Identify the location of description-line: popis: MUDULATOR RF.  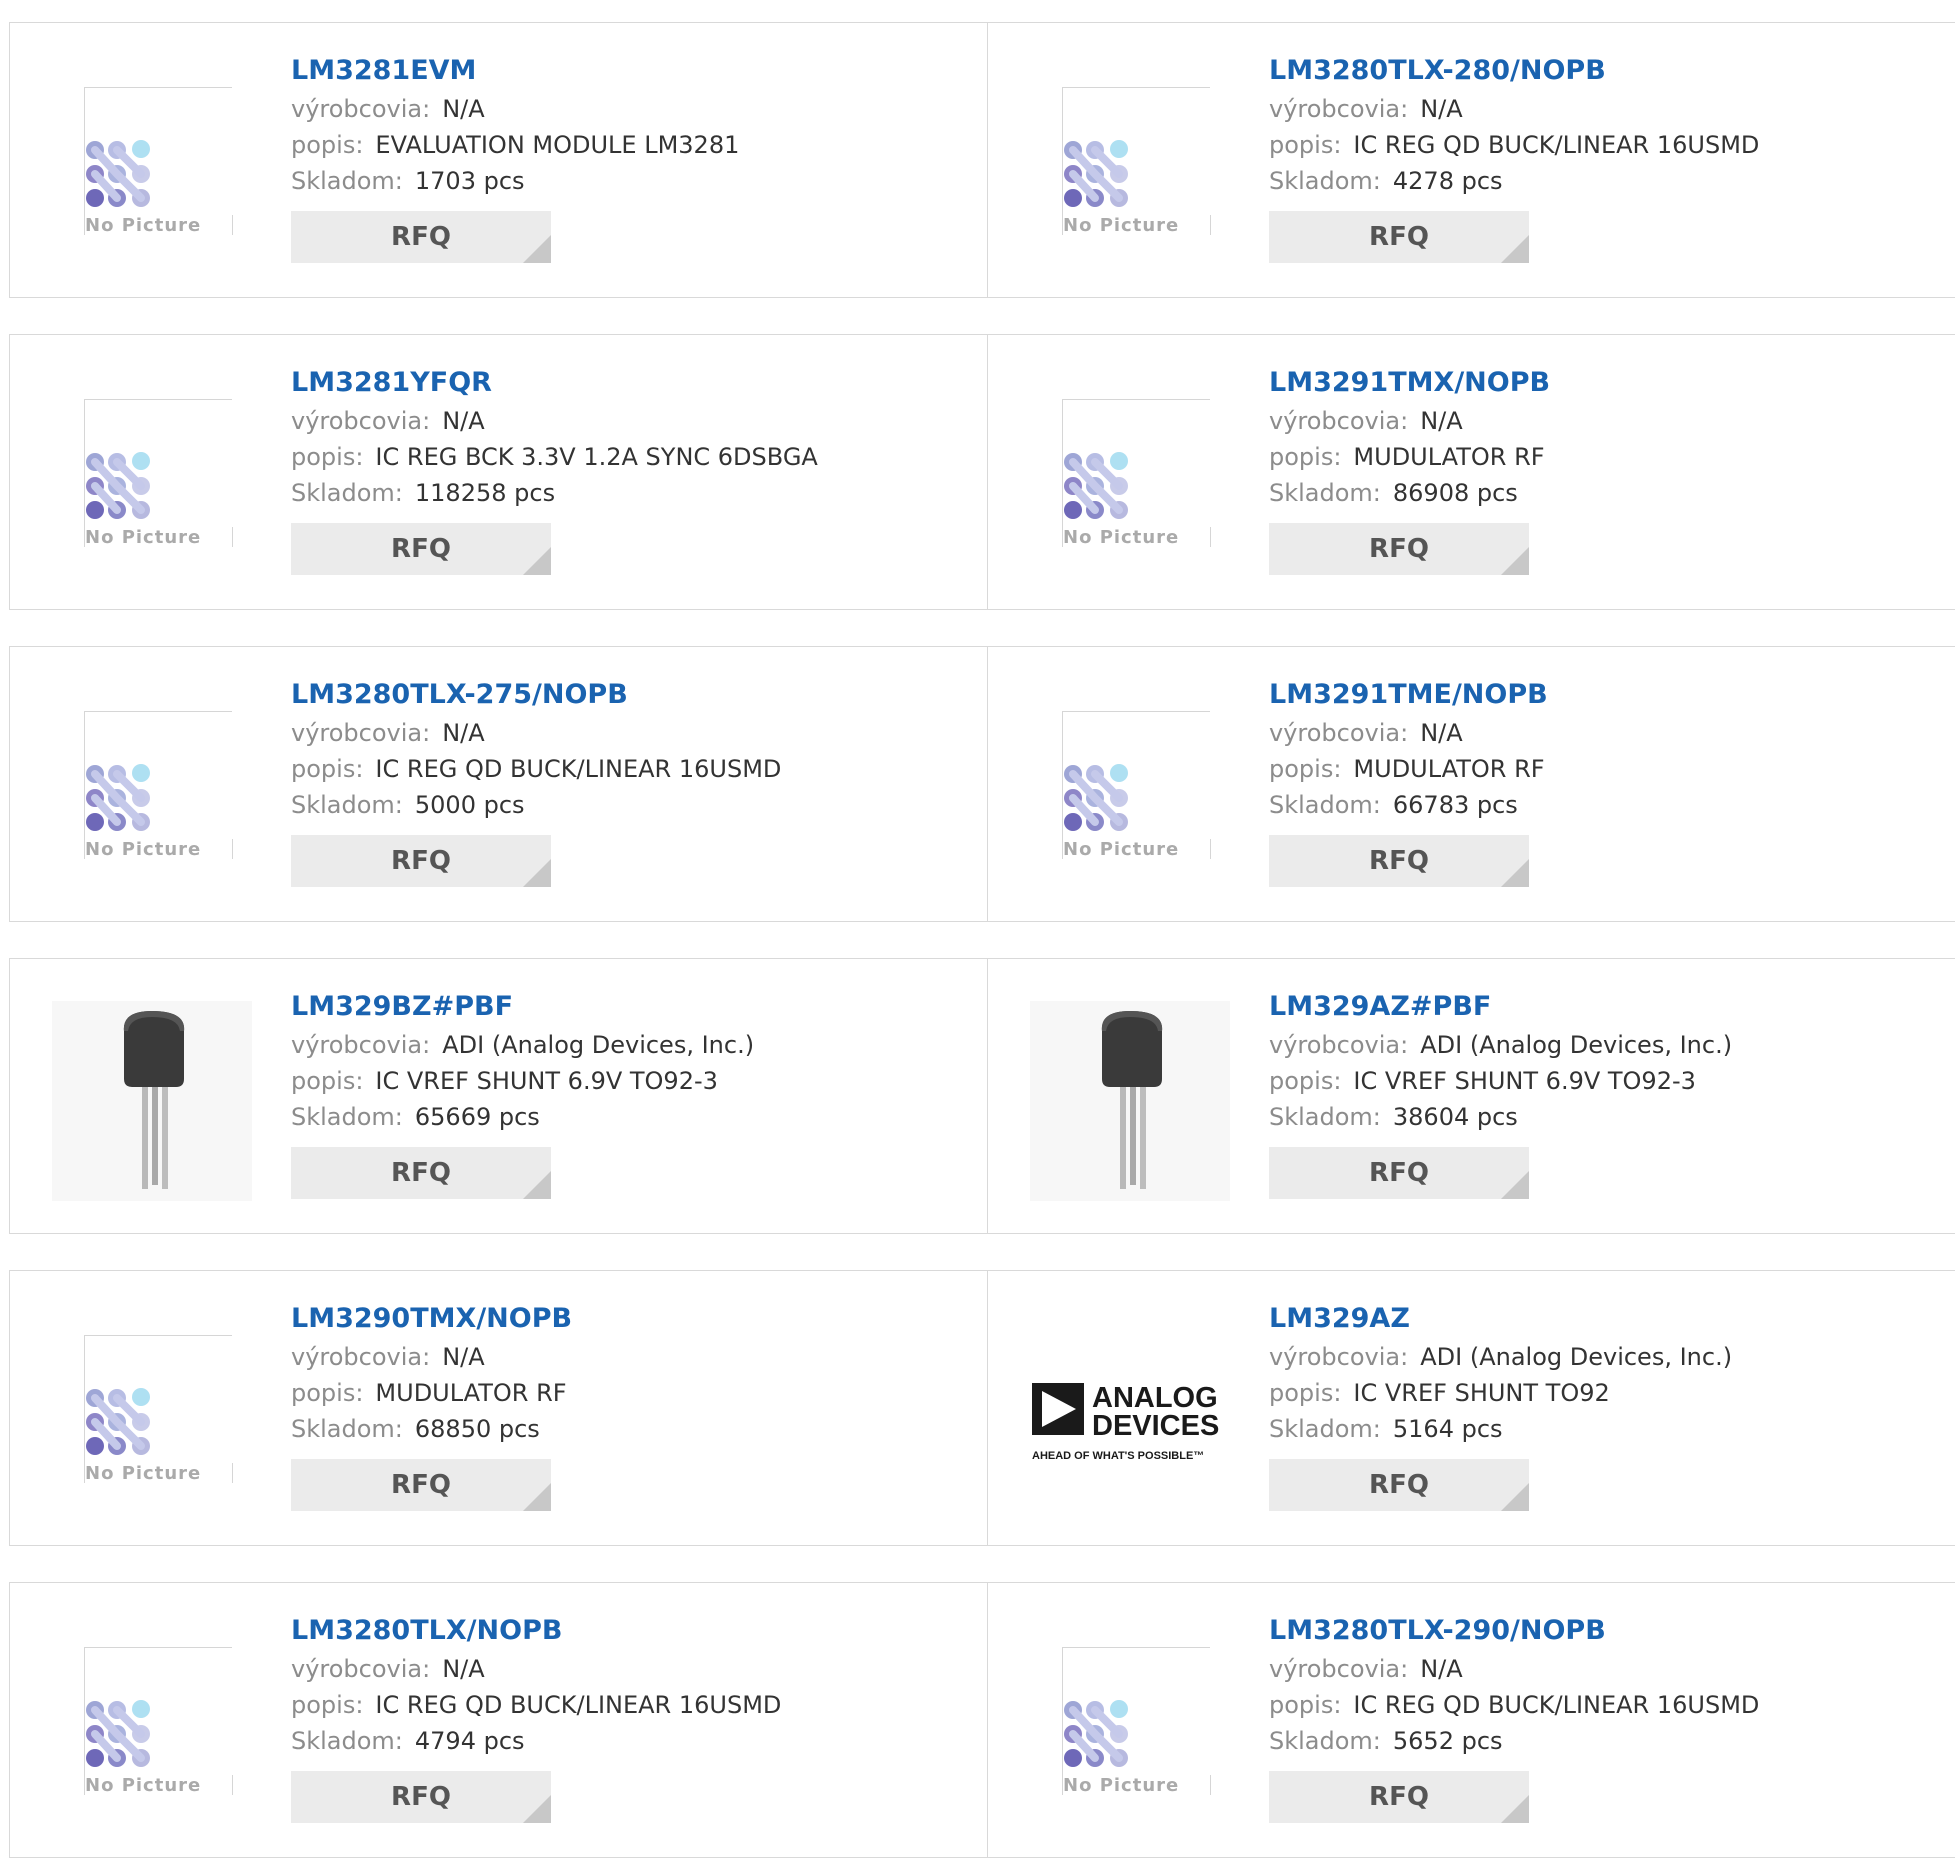
(1409, 457).